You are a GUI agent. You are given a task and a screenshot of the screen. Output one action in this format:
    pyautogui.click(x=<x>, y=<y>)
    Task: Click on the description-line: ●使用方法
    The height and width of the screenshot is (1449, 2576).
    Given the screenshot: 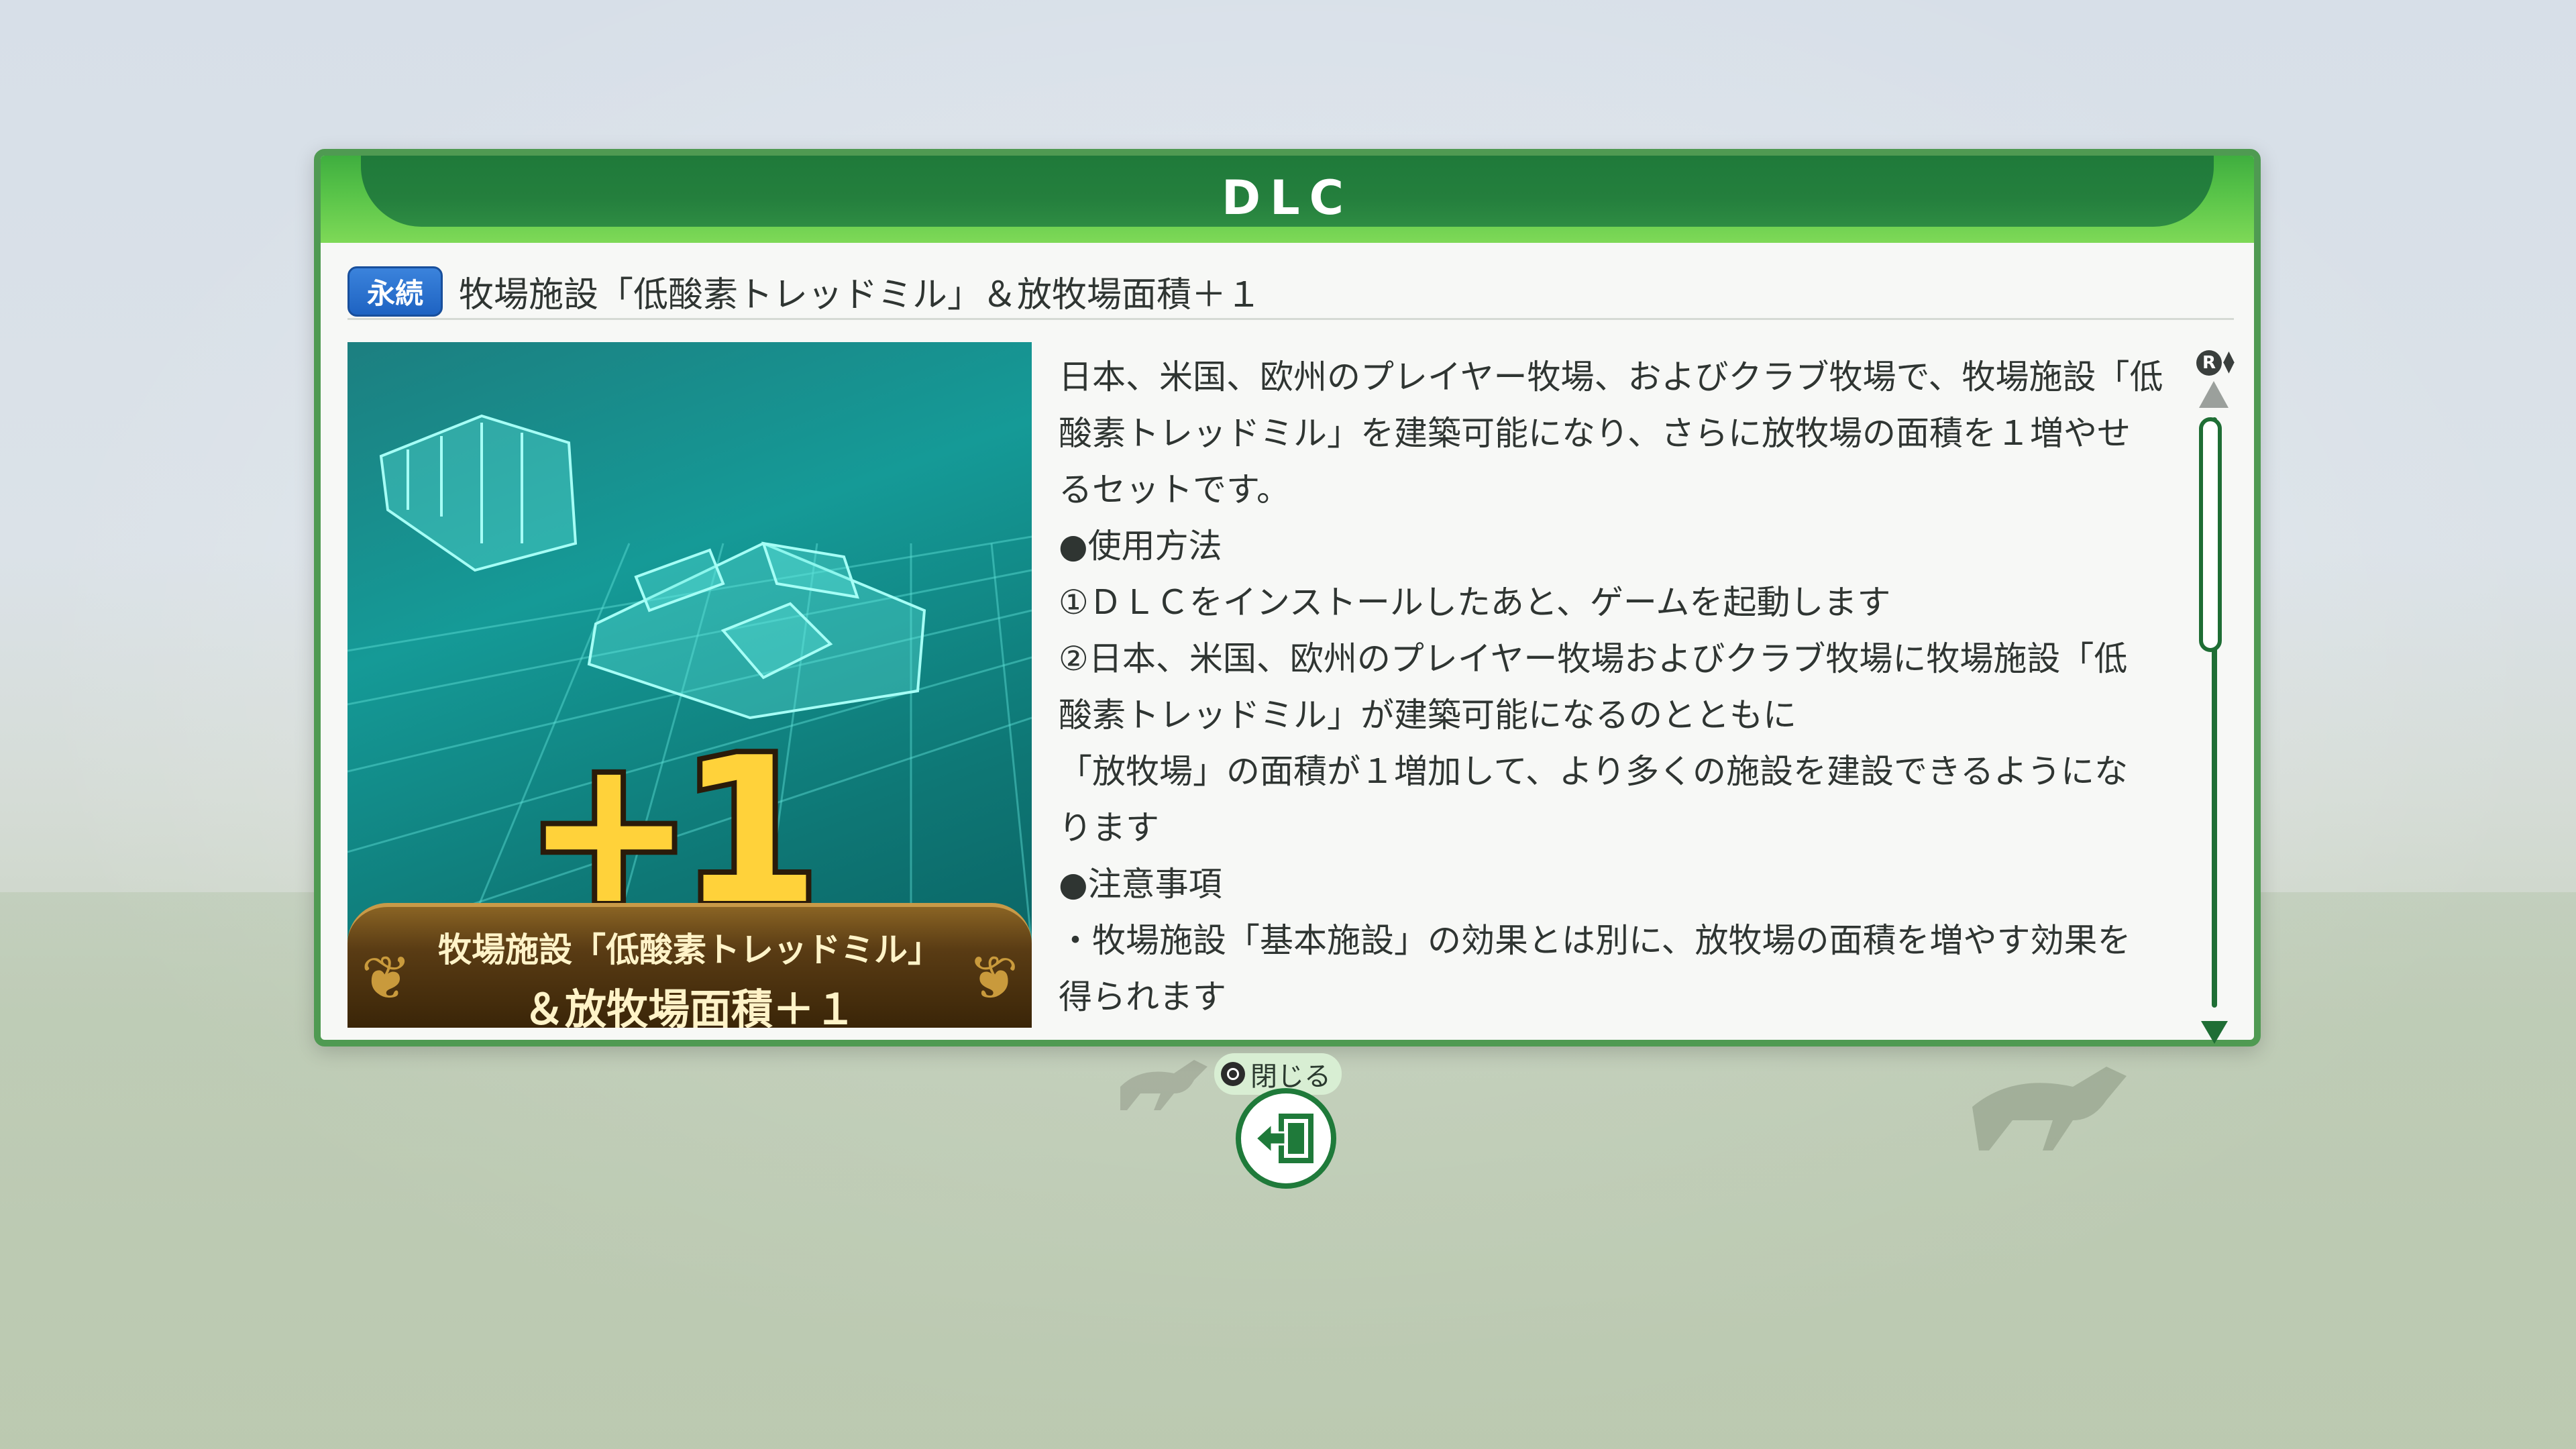 What is the action you would take?
    pyautogui.click(x=1140, y=546)
    